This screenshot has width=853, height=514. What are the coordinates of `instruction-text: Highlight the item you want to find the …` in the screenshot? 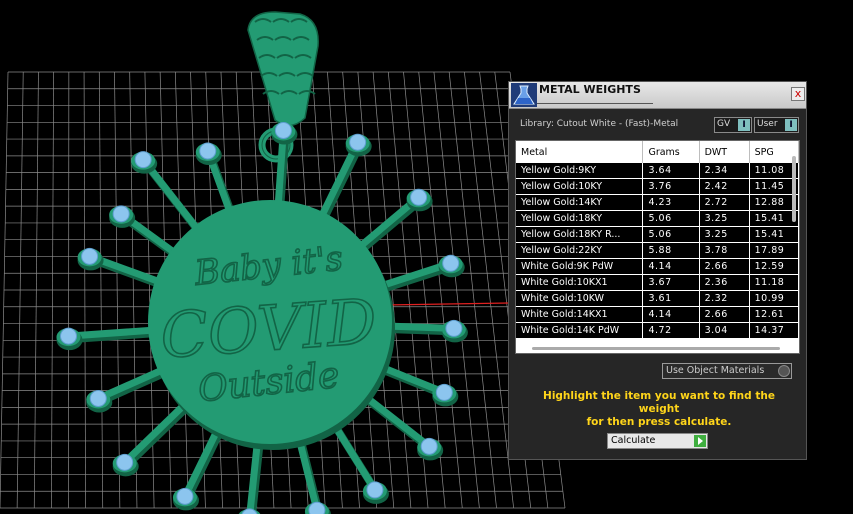 It's located at (659, 409).